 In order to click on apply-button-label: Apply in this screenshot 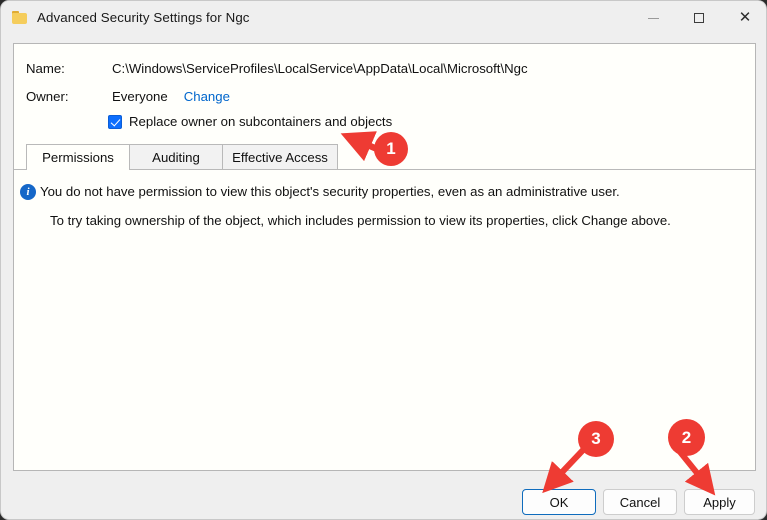, I will do `click(719, 502)`.